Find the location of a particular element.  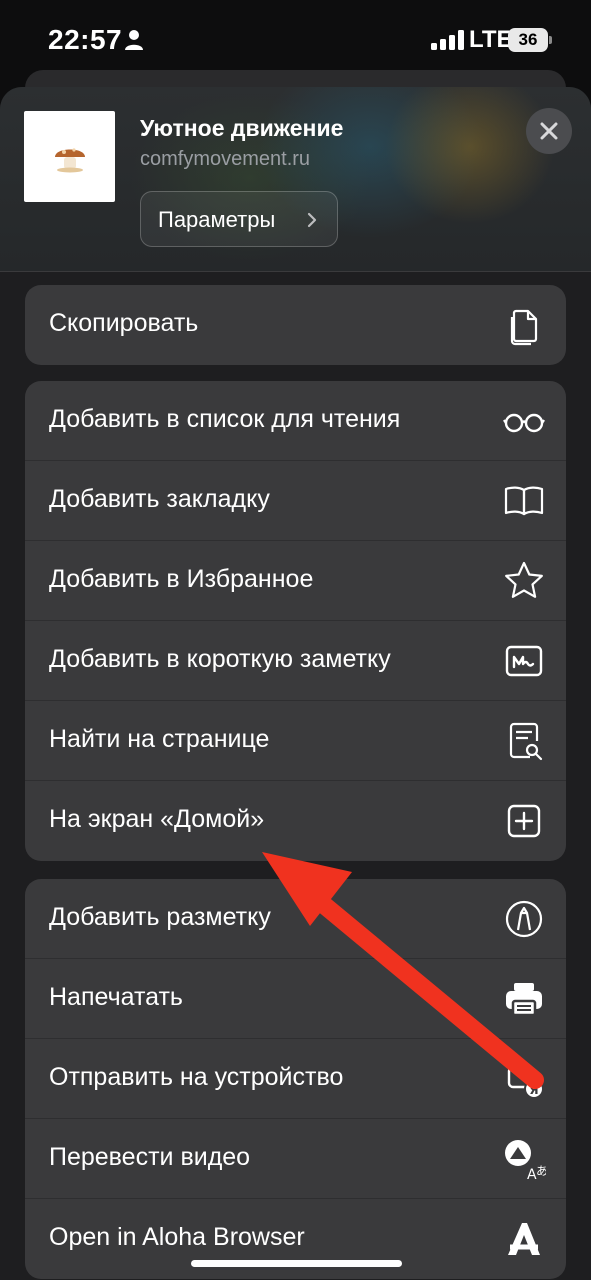

quick-note-icon is located at coordinates (524, 661).